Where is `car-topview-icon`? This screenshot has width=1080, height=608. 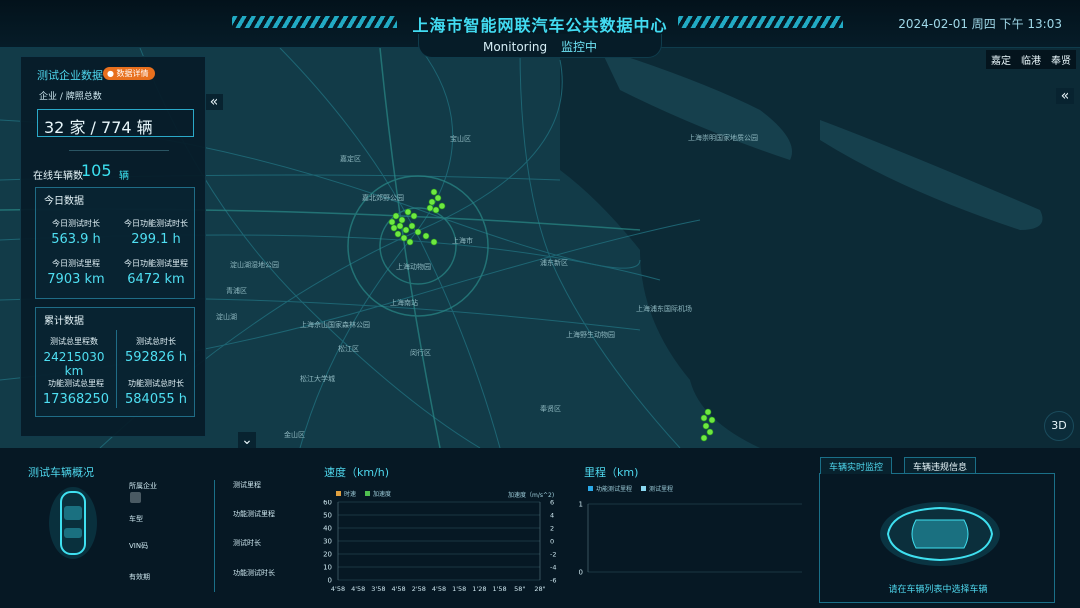
car-topview-icon is located at coordinates (73, 523).